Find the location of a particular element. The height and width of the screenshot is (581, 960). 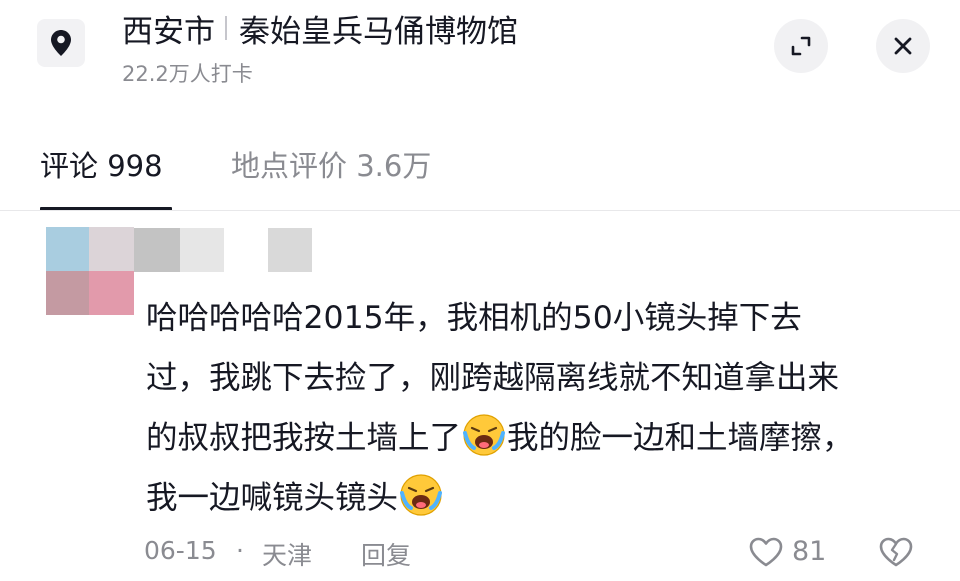

blurred-username is located at coordinates (224, 250).